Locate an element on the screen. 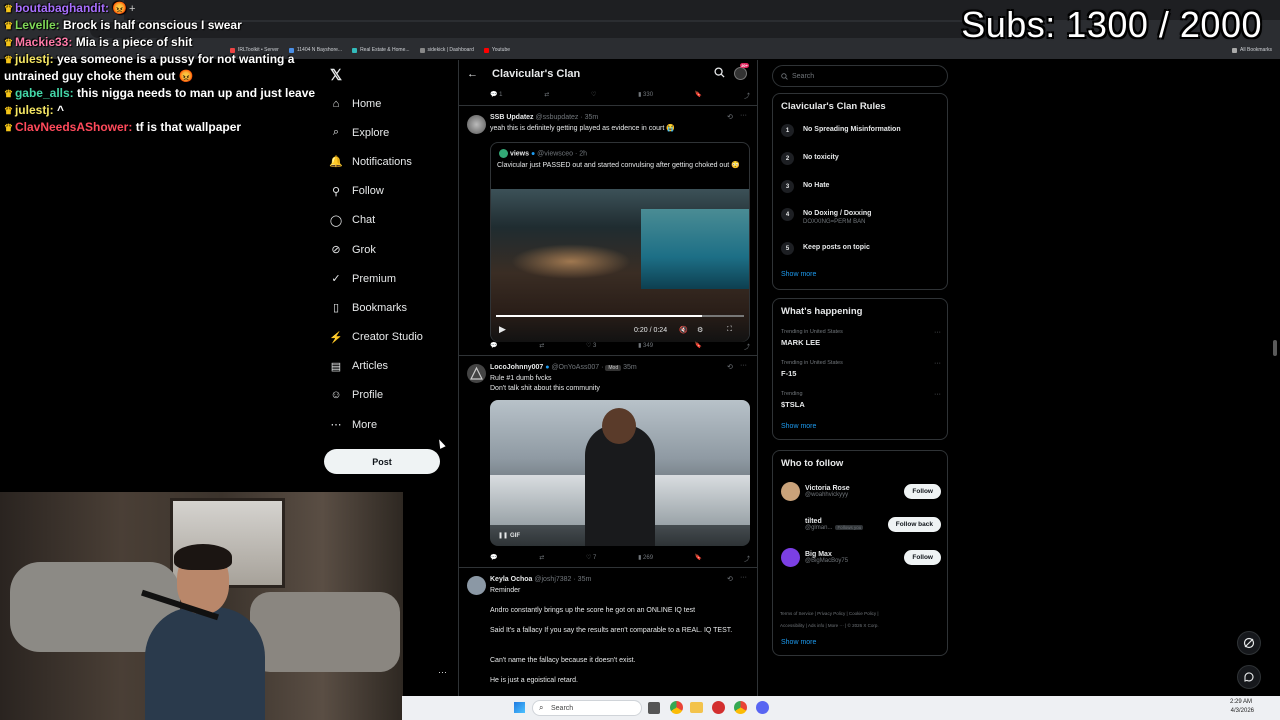  rule-item: 5 Keep posts on topic is located at coordinates (825, 248).